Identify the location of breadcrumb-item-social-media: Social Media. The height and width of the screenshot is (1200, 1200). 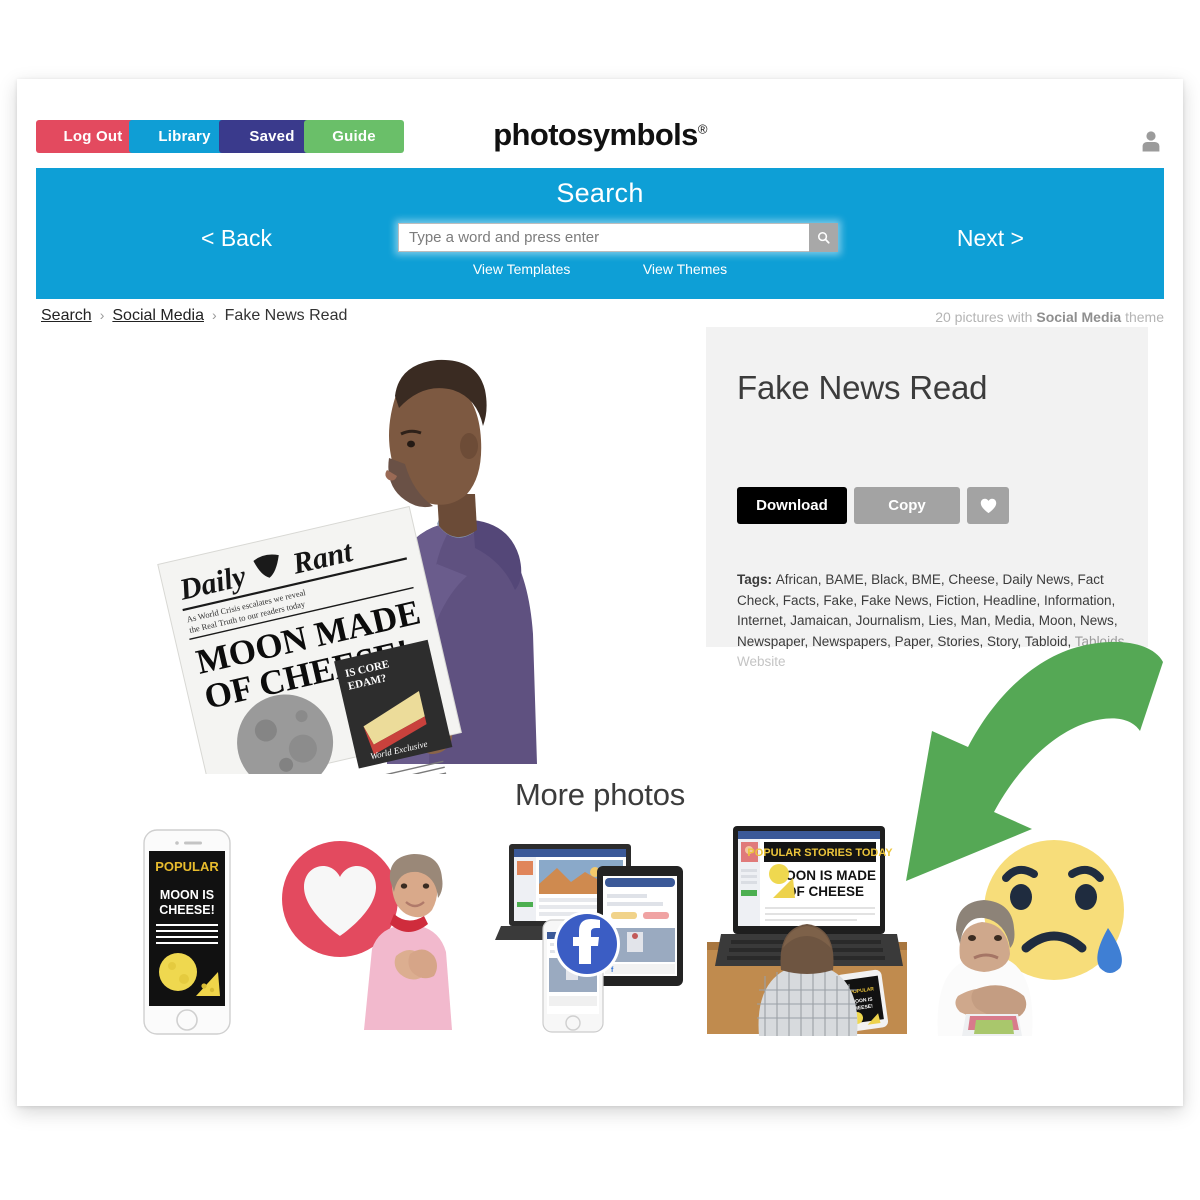
(158, 315).